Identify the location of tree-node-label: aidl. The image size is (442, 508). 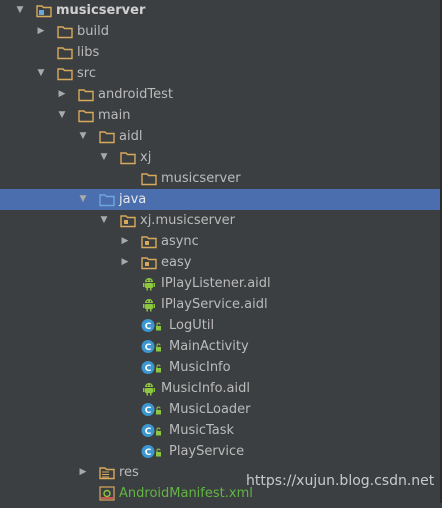
(131, 136).